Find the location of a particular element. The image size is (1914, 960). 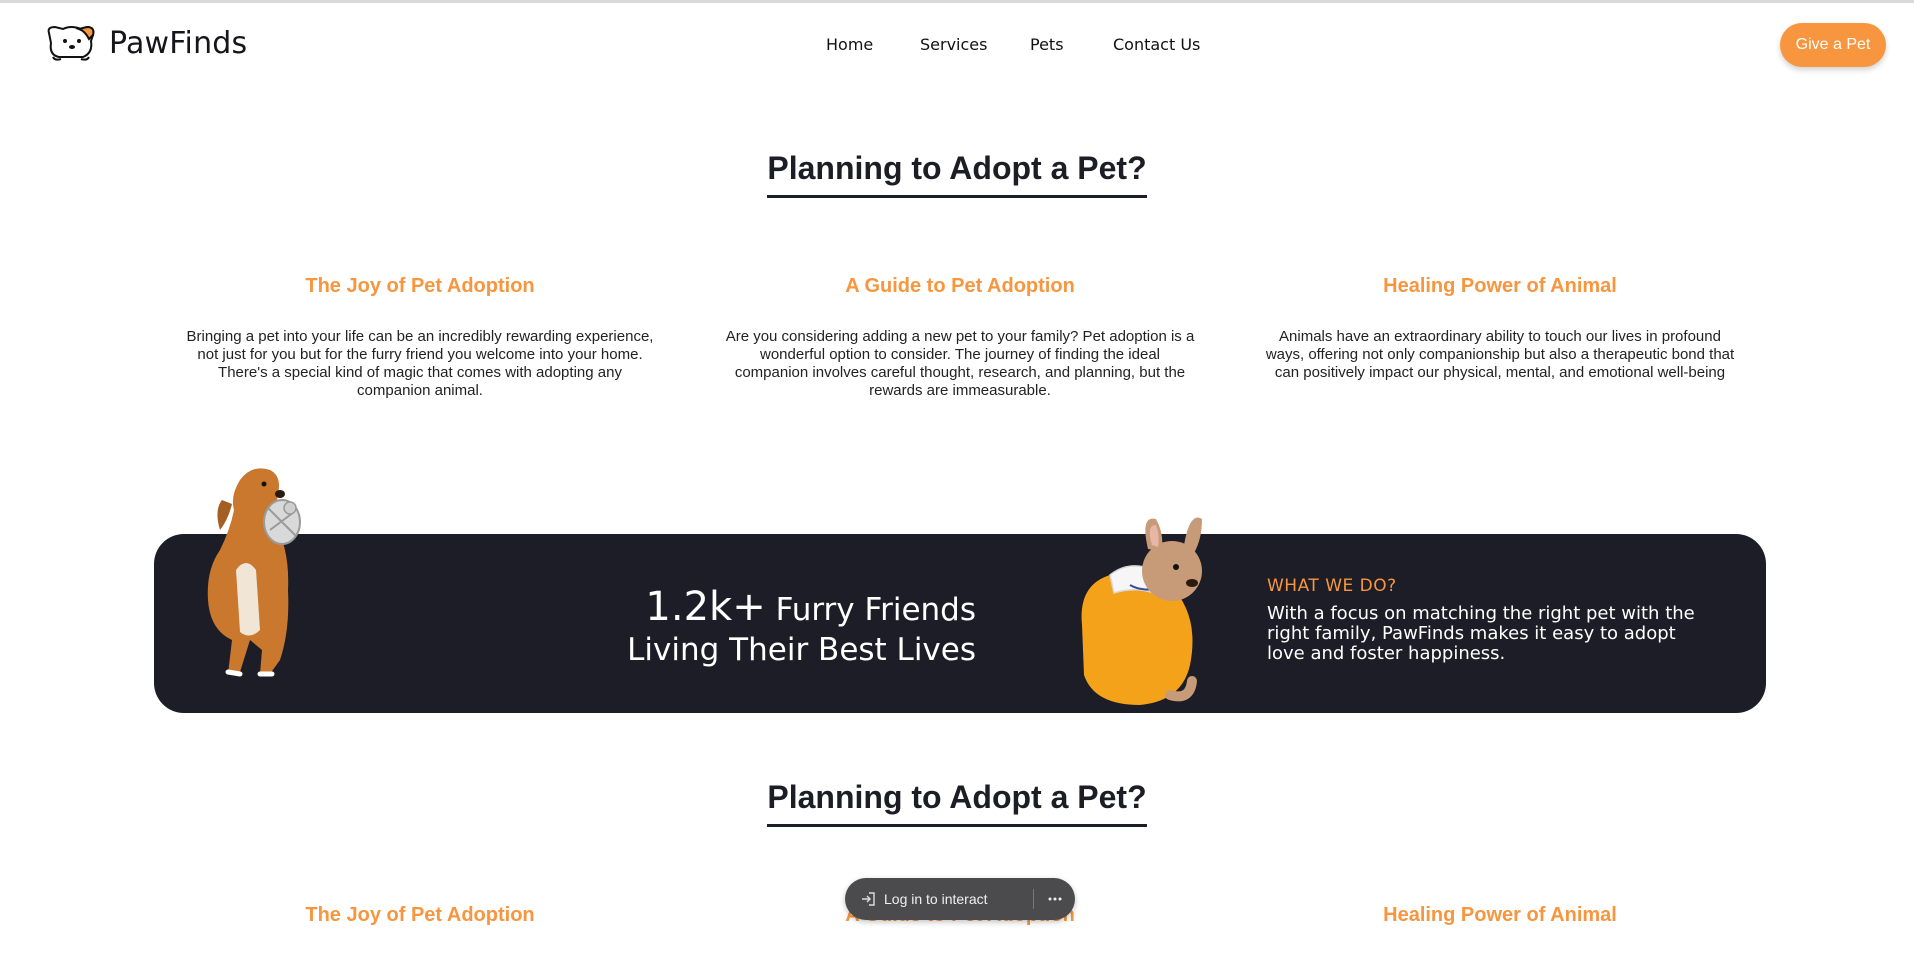

golden-retriever-image is located at coordinates (254, 572).